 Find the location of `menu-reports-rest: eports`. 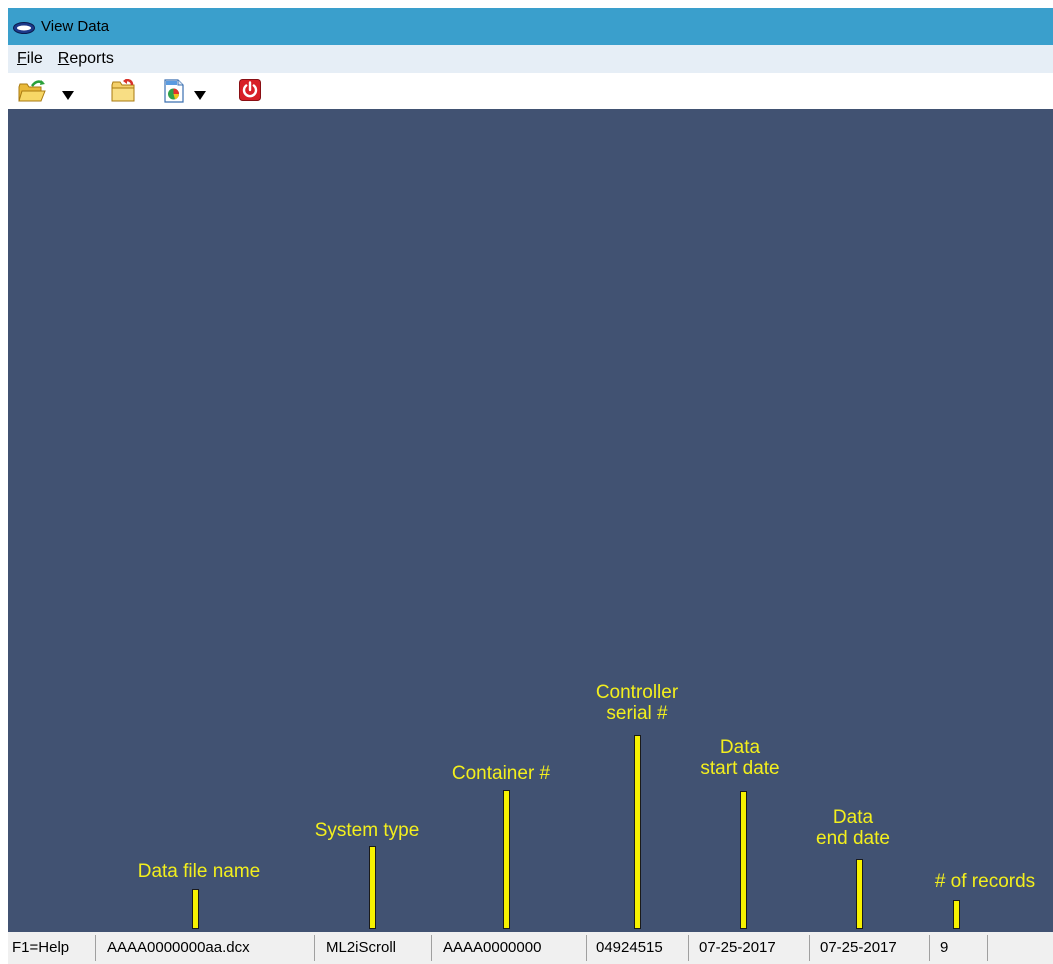

menu-reports-rest: eports is located at coordinates (91, 58).